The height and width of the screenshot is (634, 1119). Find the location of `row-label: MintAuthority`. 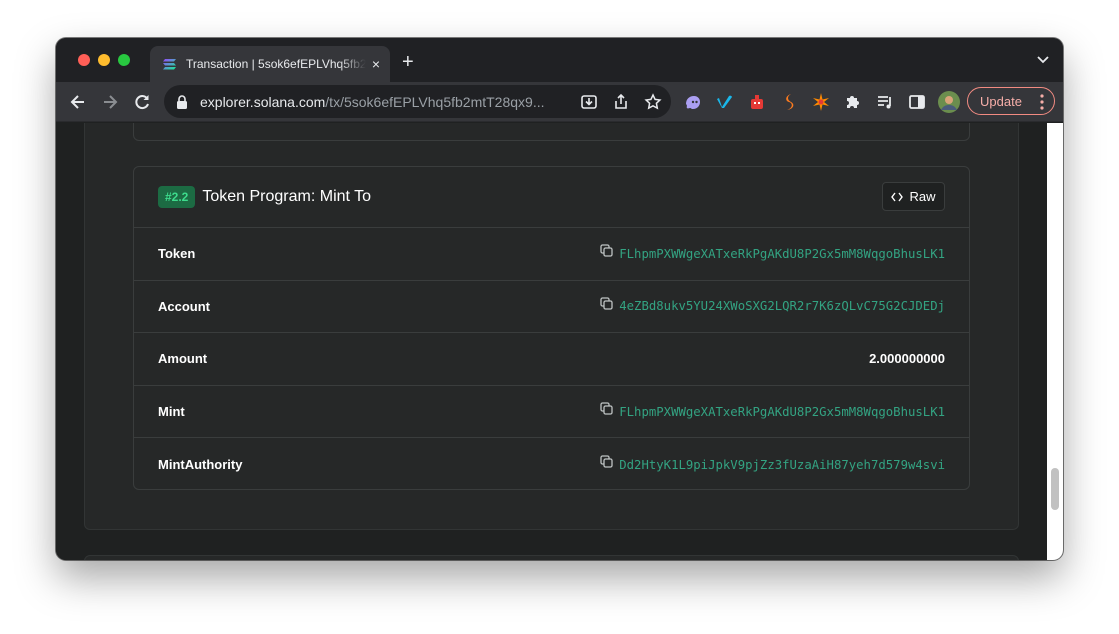

row-label: MintAuthority is located at coordinates (200, 465).